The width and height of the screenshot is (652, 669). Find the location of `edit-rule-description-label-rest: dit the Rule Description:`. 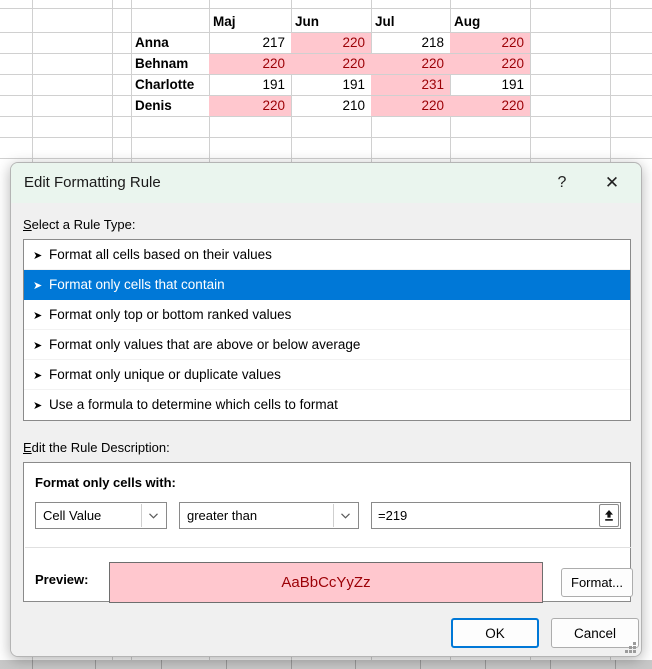

edit-rule-description-label-rest: dit the Rule Description: is located at coordinates (100, 447).